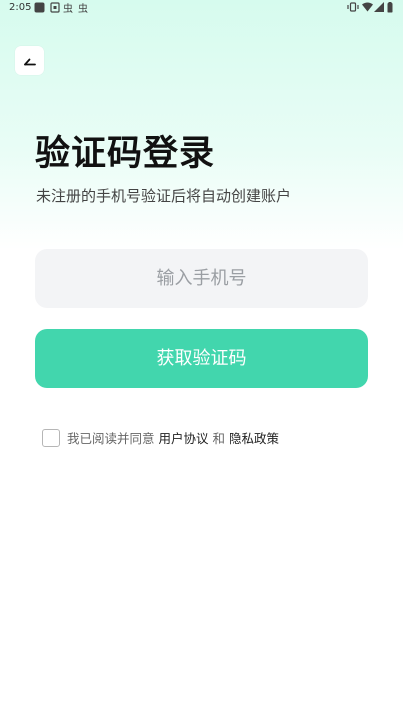 This screenshot has height=718, width=403. I want to click on signal-icon, so click(379, 8).